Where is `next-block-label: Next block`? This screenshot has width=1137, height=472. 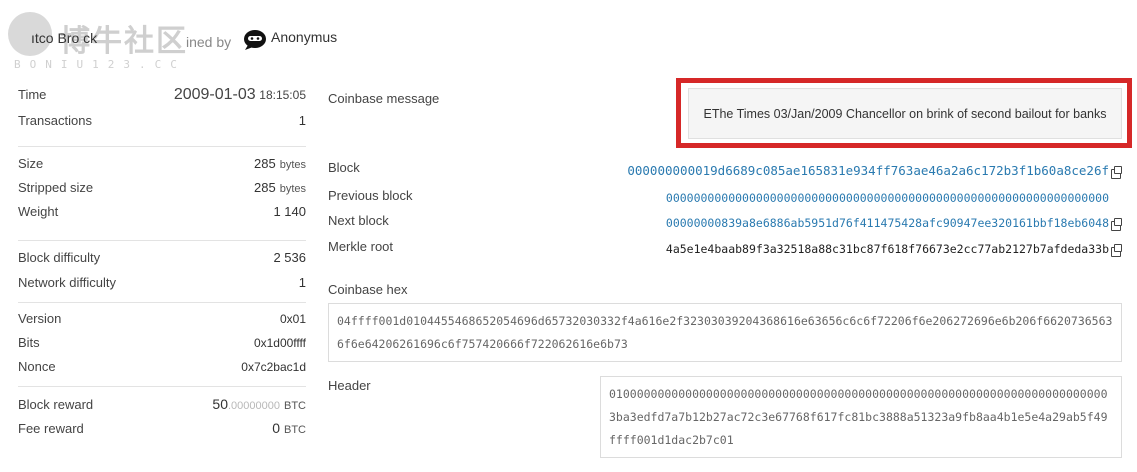 next-block-label: Next block is located at coordinates (358, 220).